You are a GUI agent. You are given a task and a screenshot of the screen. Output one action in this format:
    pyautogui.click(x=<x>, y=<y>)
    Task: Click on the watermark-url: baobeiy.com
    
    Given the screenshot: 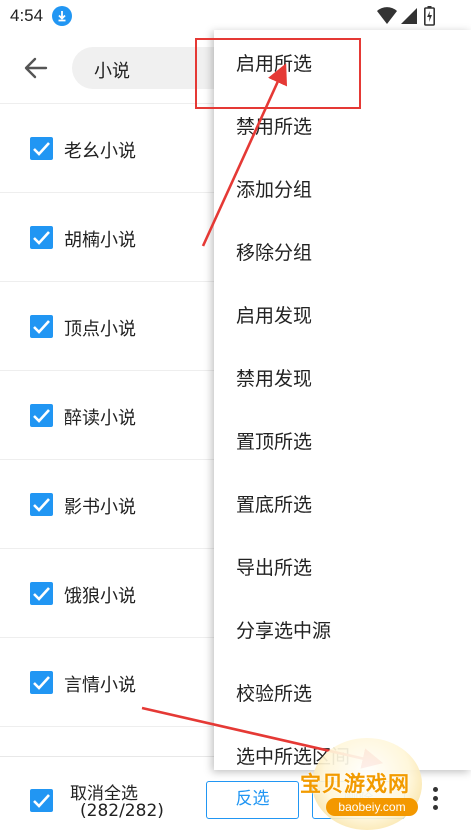 What is the action you would take?
    pyautogui.click(x=372, y=807)
    